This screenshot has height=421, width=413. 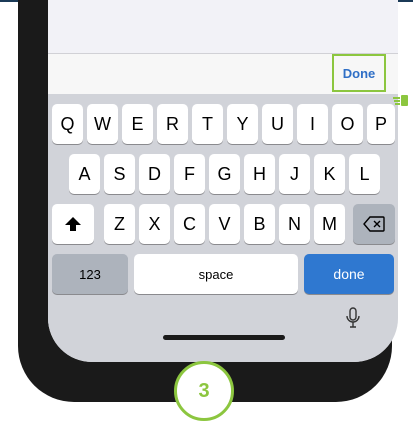 I want to click on delete-key, so click(x=374, y=224).